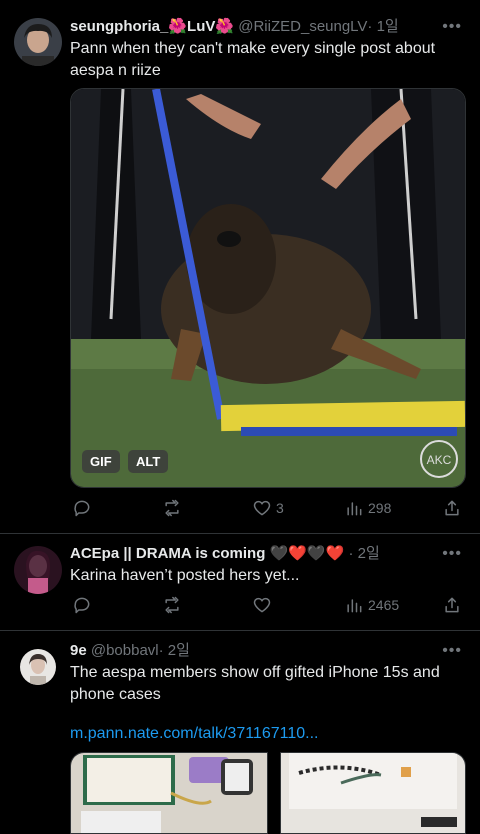  Describe the element at coordinates (280, 508) in the screenshot. I see `like-count: 3` at that location.